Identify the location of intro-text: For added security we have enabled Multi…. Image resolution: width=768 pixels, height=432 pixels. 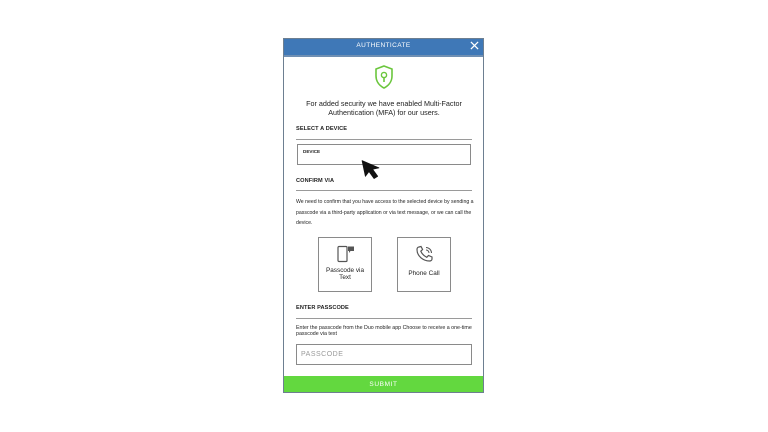
(384, 108).